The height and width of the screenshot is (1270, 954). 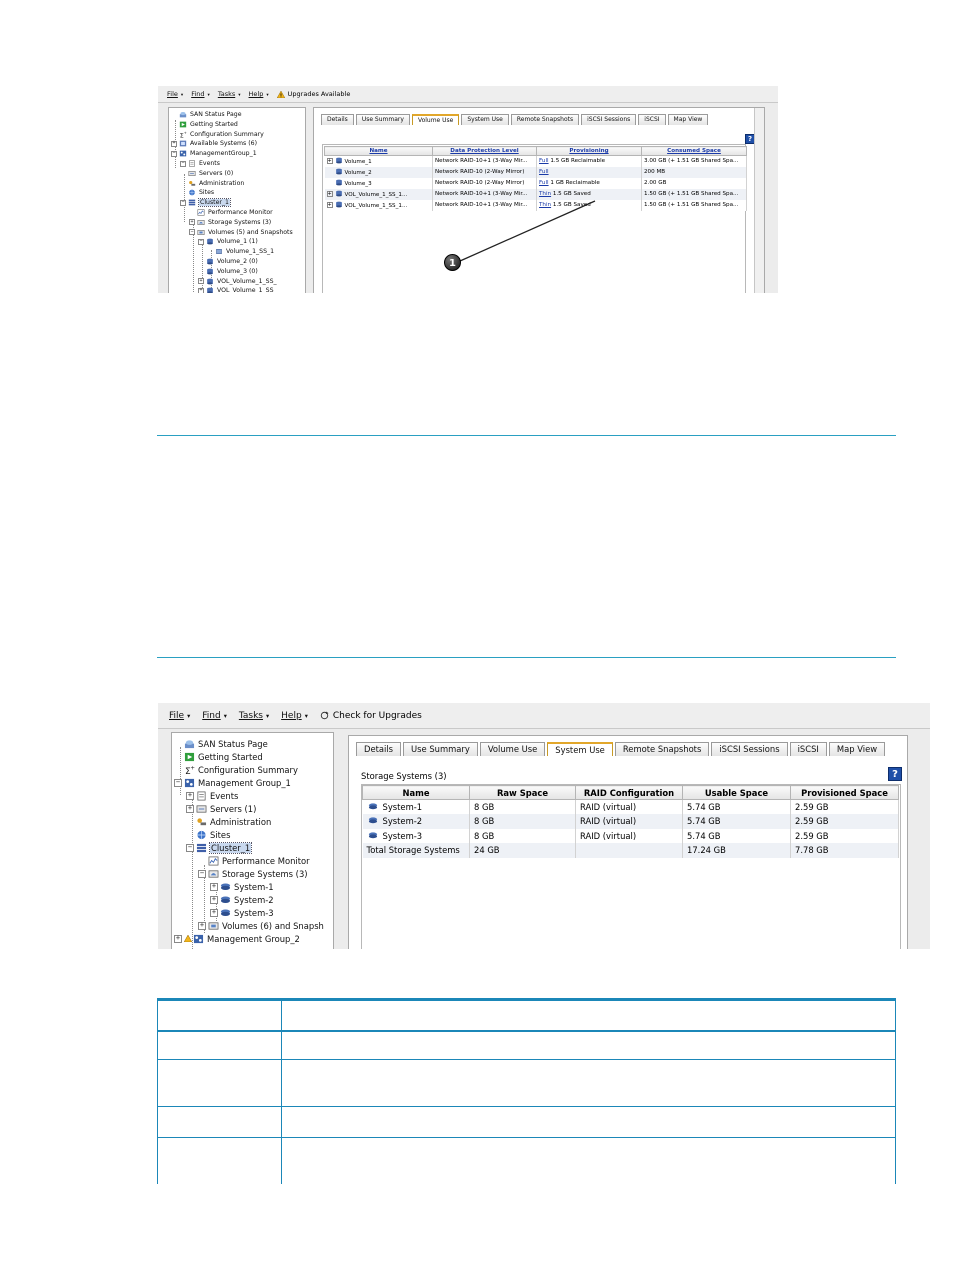 I want to click on tree-item: Volume_3 (0), so click(x=228, y=271).